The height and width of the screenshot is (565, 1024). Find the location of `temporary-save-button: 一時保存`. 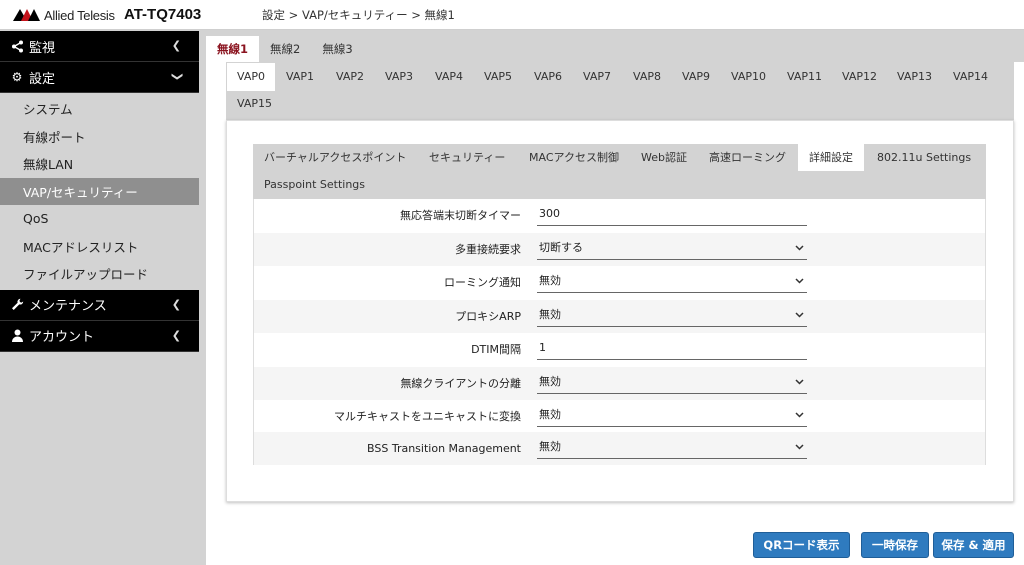

temporary-save-button: 一時保存 is located at coordinates (895, 545).